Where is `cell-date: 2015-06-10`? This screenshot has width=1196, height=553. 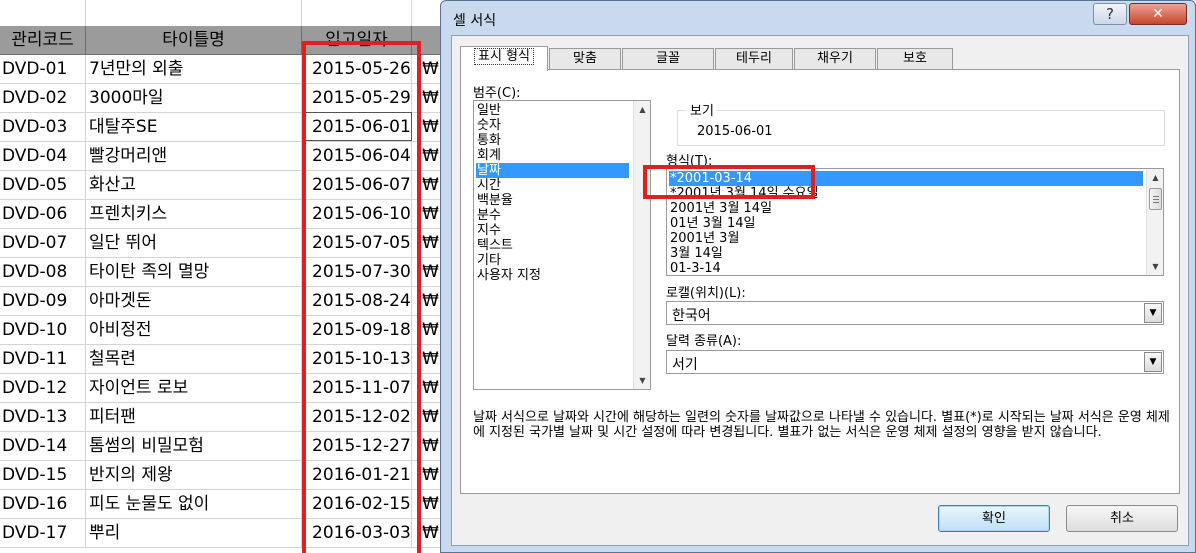
cell-date: 2015-06-10 is located at coordinates (357, 214).